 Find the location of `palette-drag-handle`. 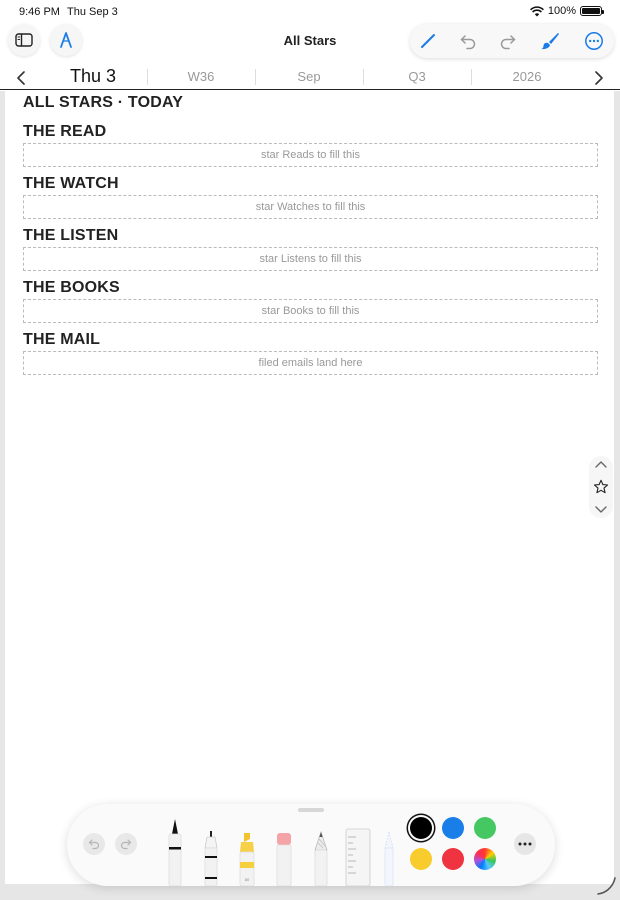

palette-drag-handle is located at coordinates (311, 810).